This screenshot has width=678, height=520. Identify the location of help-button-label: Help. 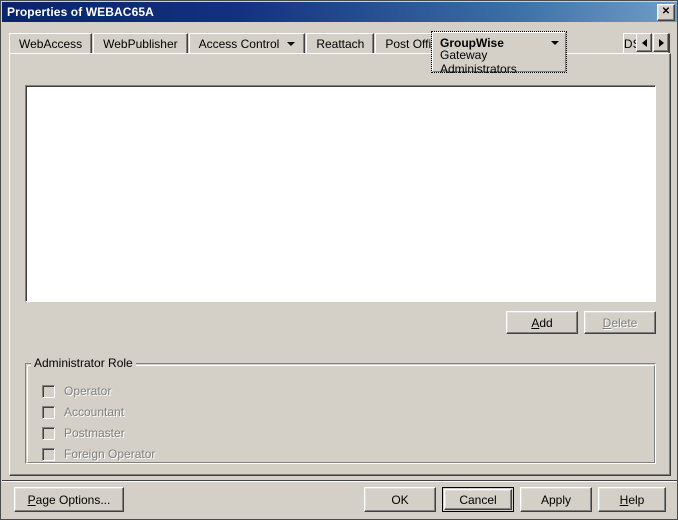
(632, 499).